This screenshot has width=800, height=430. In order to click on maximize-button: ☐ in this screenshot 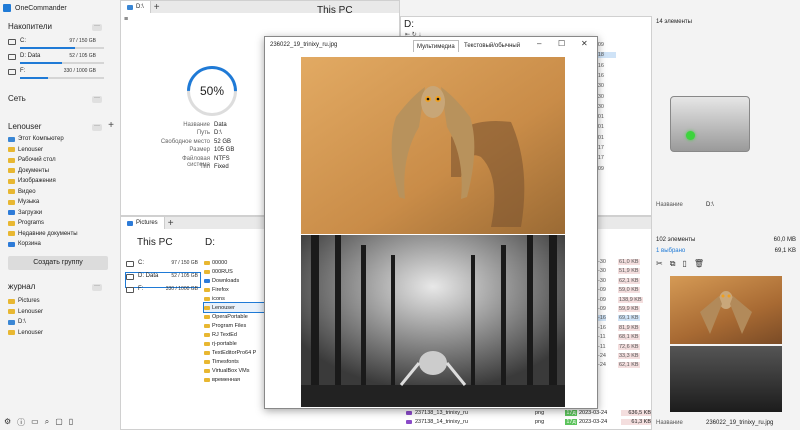, I will do `click(561, 43)`.